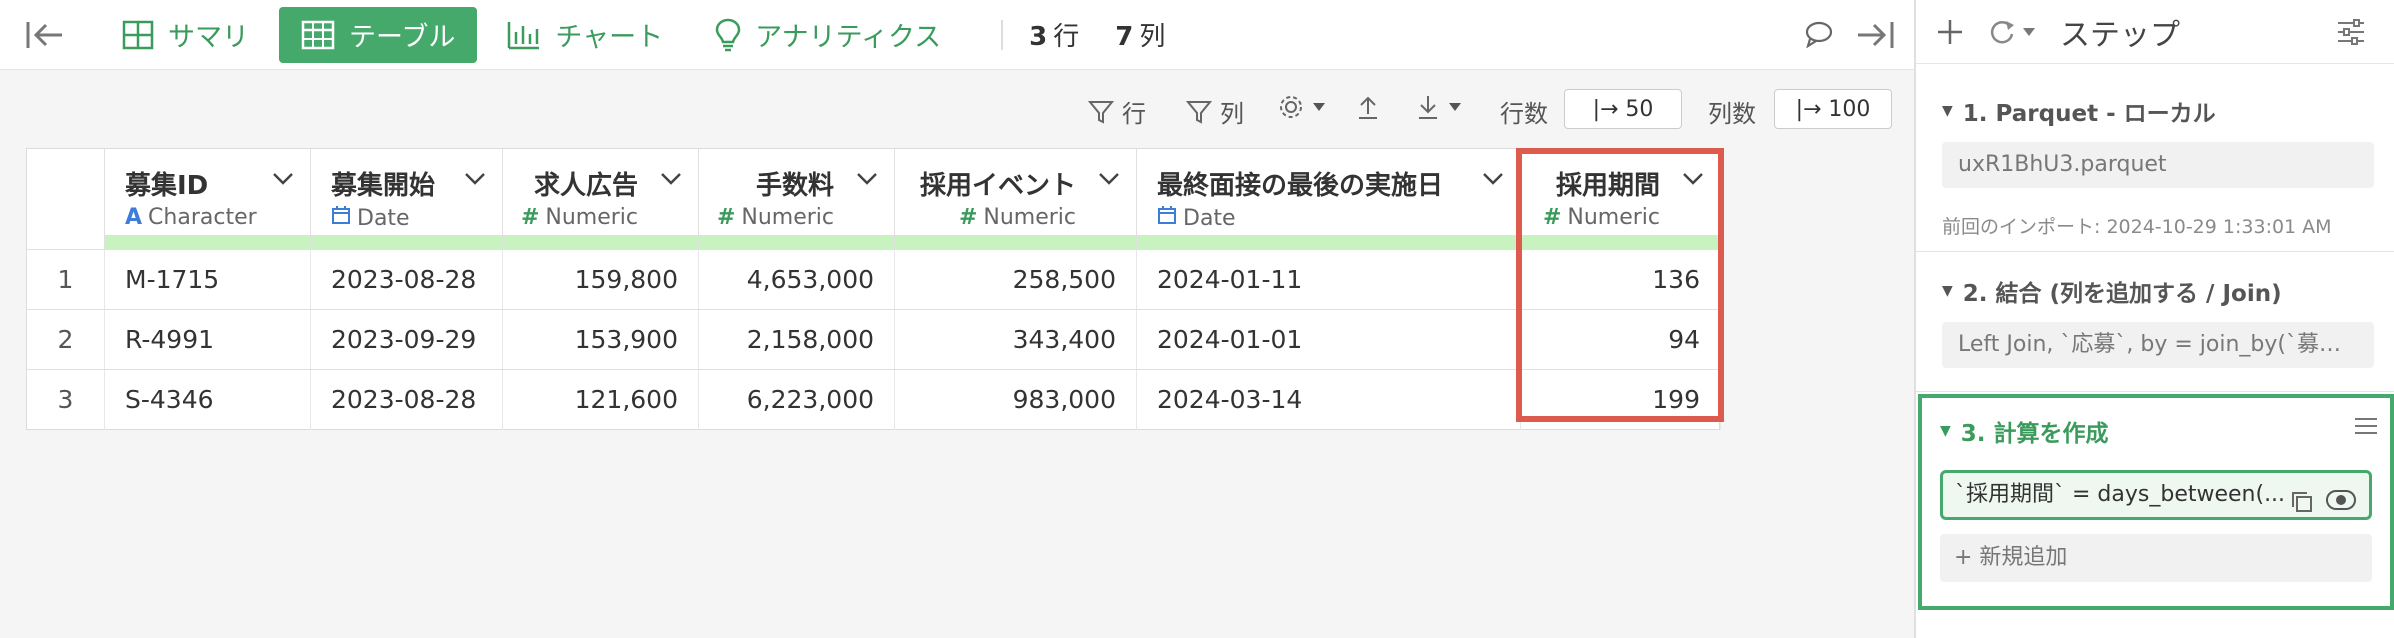 The height and width of the screenshot is (638, 2394). Describe the element at coordinates (797, 280) in the screenshot. I see `table-cell: 4,653,000` at that location.